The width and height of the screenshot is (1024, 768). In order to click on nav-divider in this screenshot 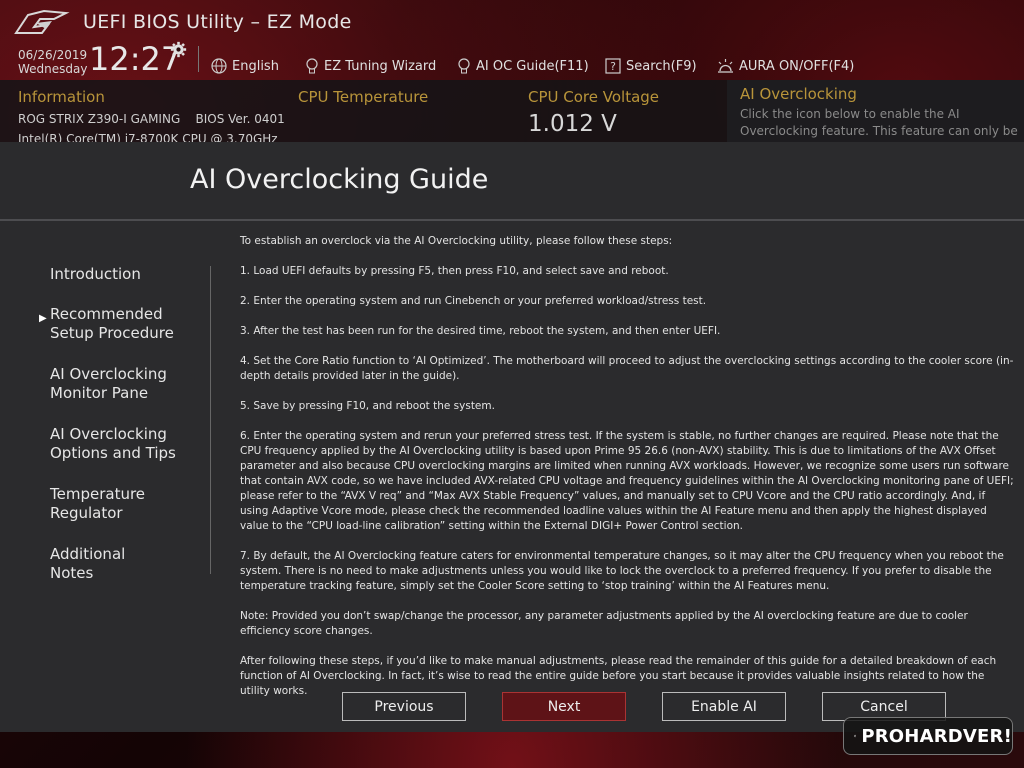, I will do `click(210, 420)`.